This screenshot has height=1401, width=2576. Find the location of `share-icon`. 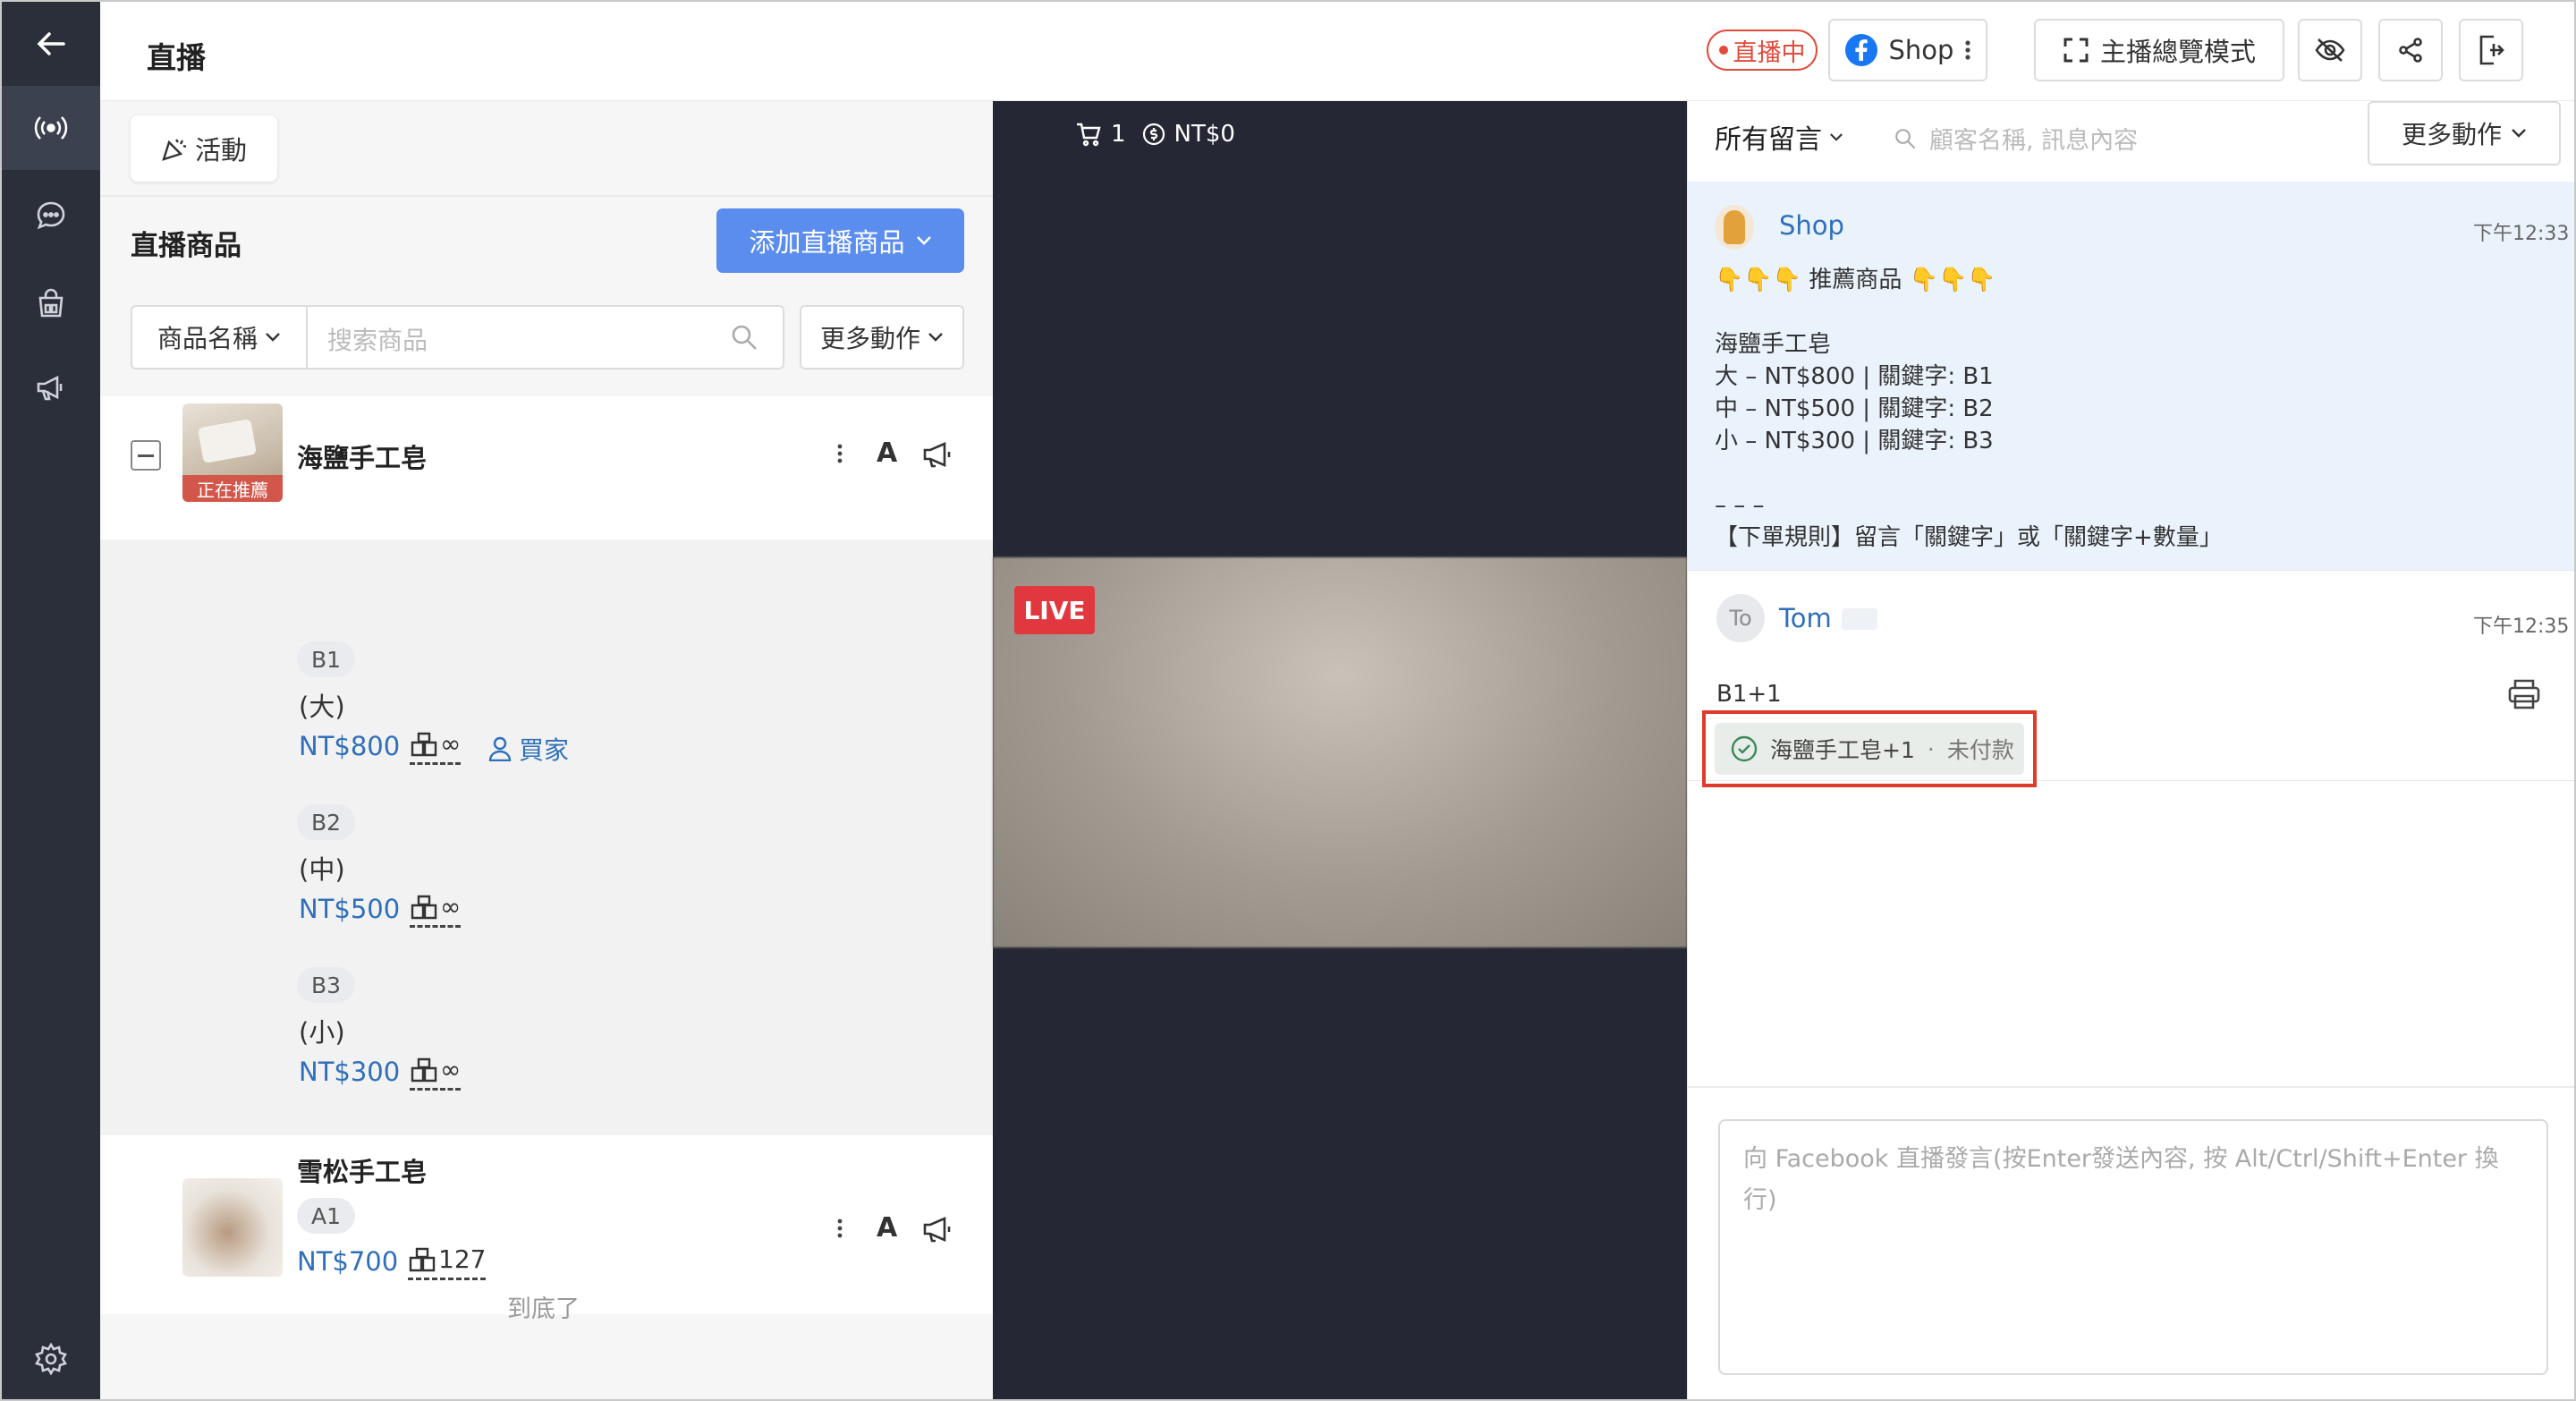

share-icon is located at coordinates (2410, 50).